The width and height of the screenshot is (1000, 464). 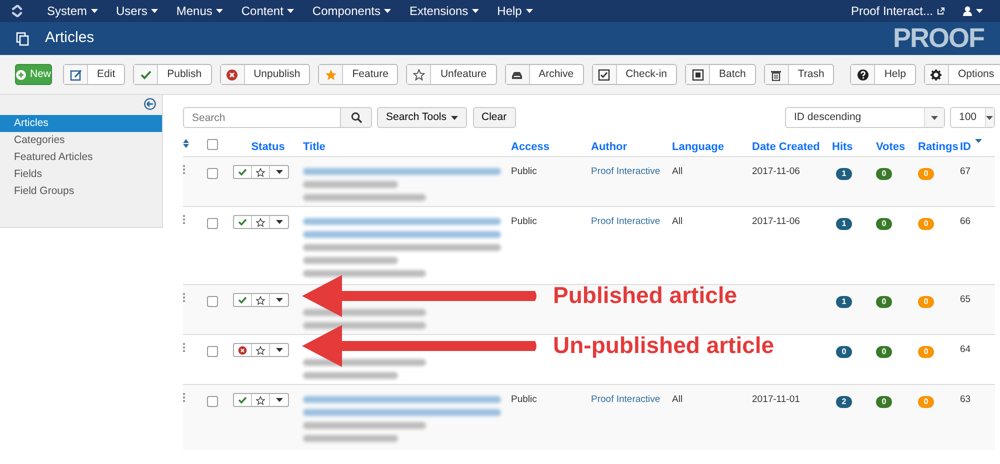 What do you see at coordinates (73, 11) in the screenshot?
I see `menu-item: System` at bounding box center [73, 11].